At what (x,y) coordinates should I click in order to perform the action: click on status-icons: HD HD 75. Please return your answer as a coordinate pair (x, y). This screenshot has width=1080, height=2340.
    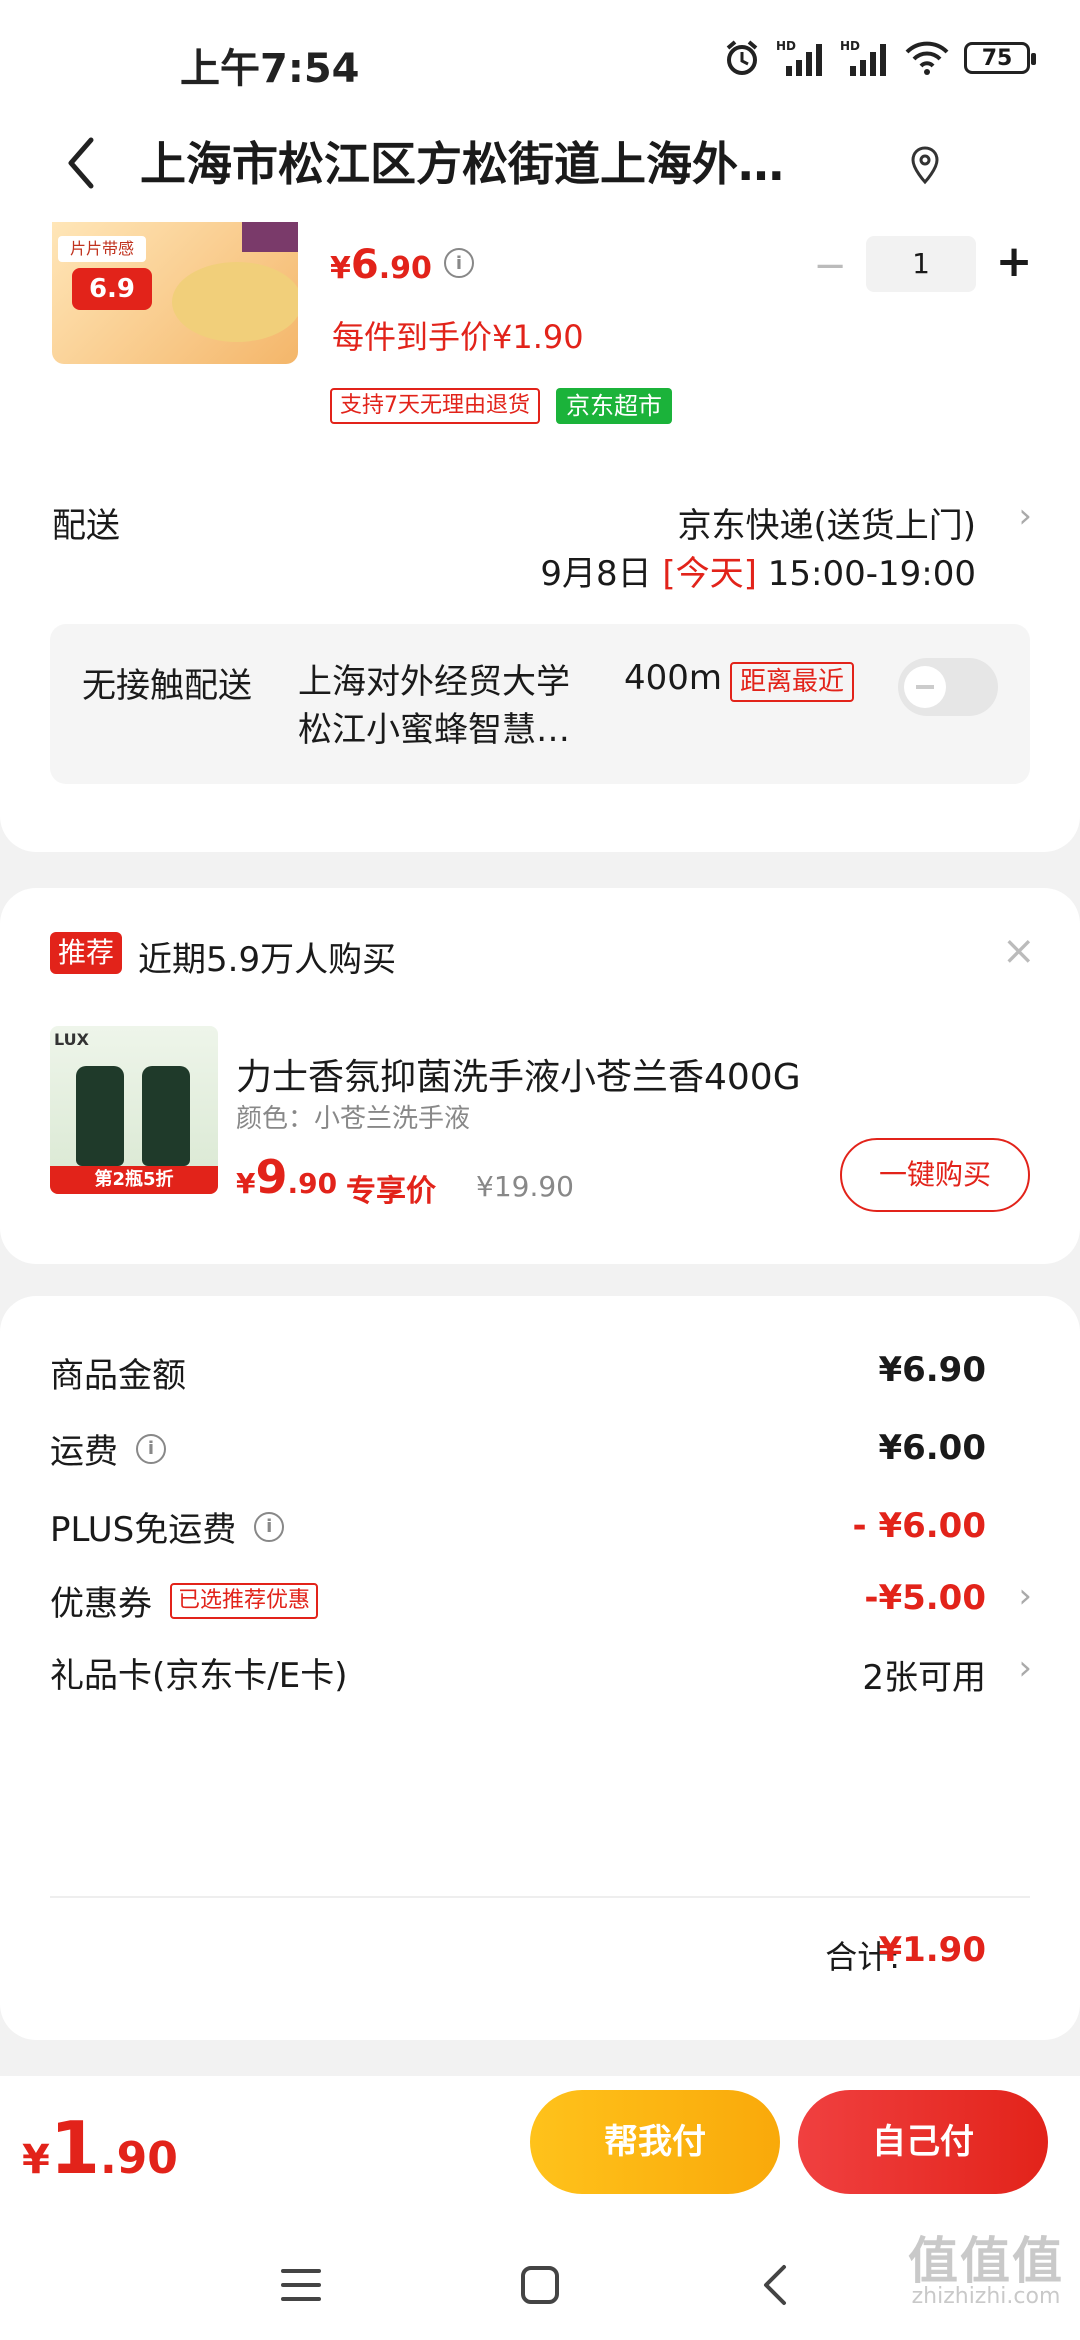
    Looking at the image, I should click on (879, 58).